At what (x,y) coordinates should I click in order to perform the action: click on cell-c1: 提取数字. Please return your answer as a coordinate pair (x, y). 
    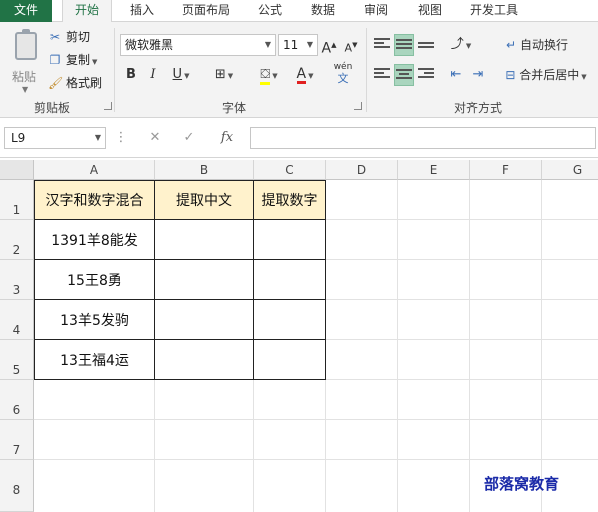
    Looking at the image, I should click on (289, 200).